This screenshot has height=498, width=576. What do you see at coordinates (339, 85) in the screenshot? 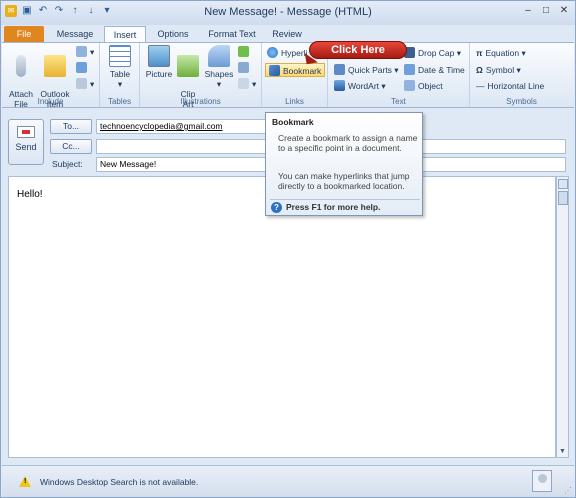
I see `wordart-icon` at bounding box center [339, 85].